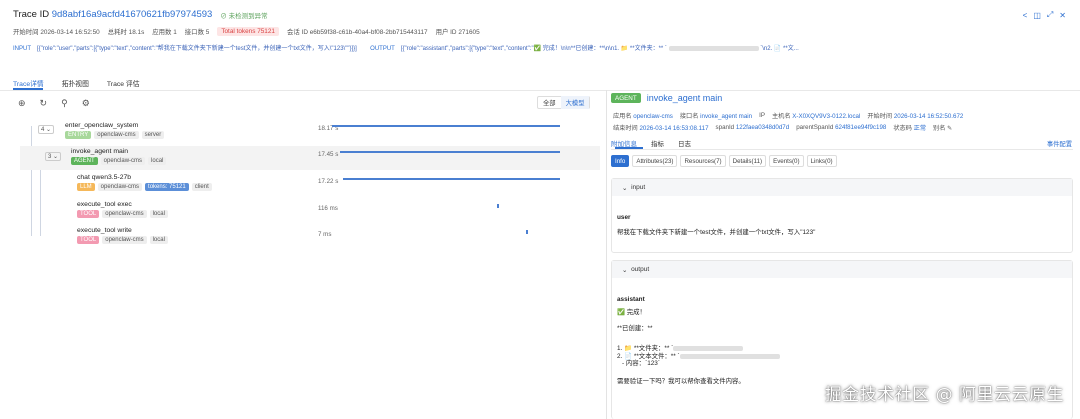  Describe the element at coordinates (816, 116) in the screenshot. I see `kv-host: 主机名 X-X0XQV9V3-0122.local` at that location.